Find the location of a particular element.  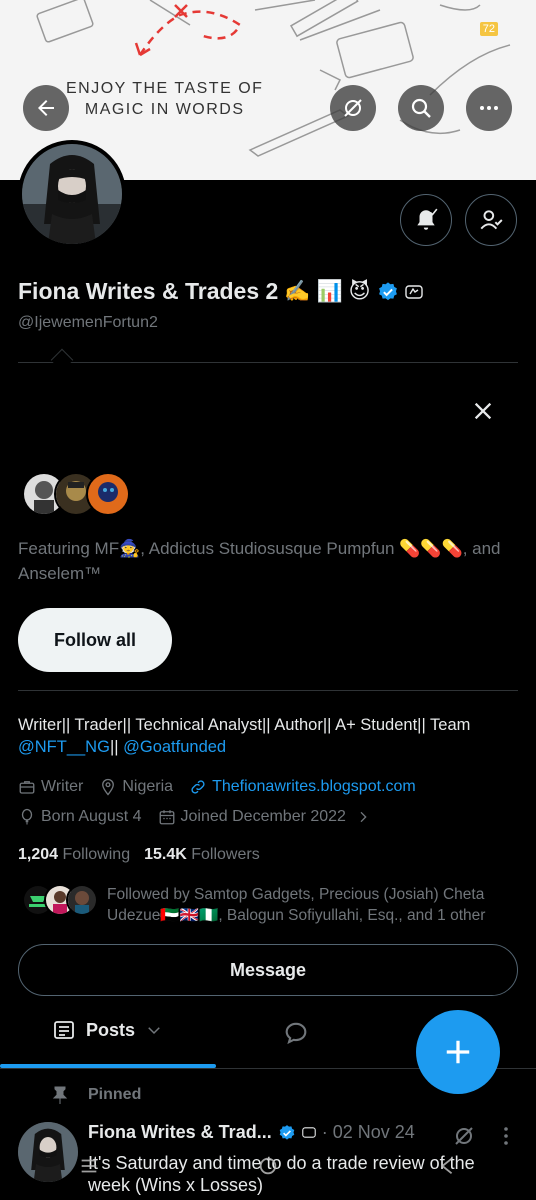

link-icon is located at coordinates (198, 787).